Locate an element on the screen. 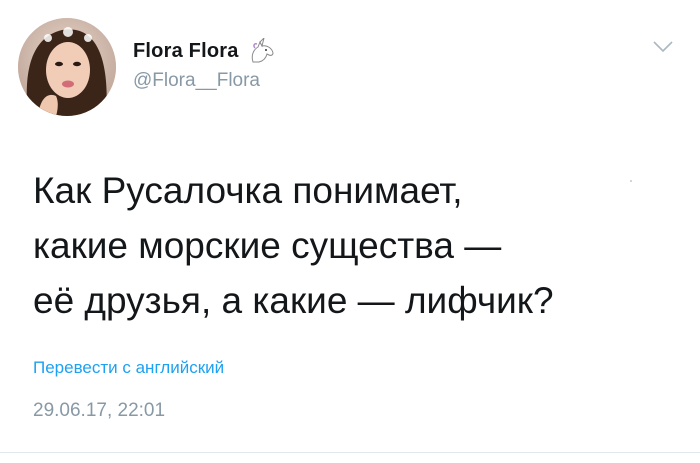 This screenshot has height=463, width=700. tweet-text-line: Как Русалочка понимает, is located at coordinates (248, 190).